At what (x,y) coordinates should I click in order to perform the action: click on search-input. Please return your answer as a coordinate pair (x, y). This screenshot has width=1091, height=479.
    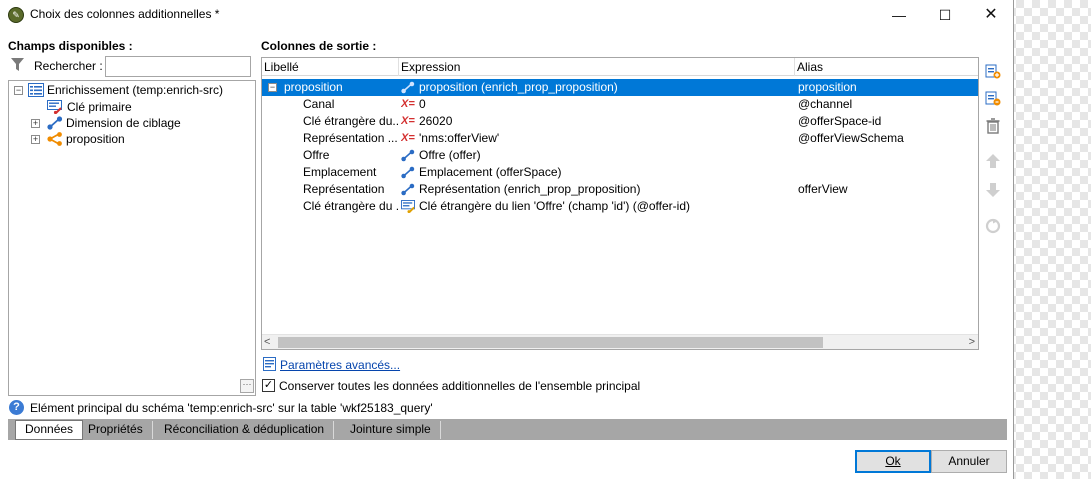
    Looking at the image, I should click on (178, 66).